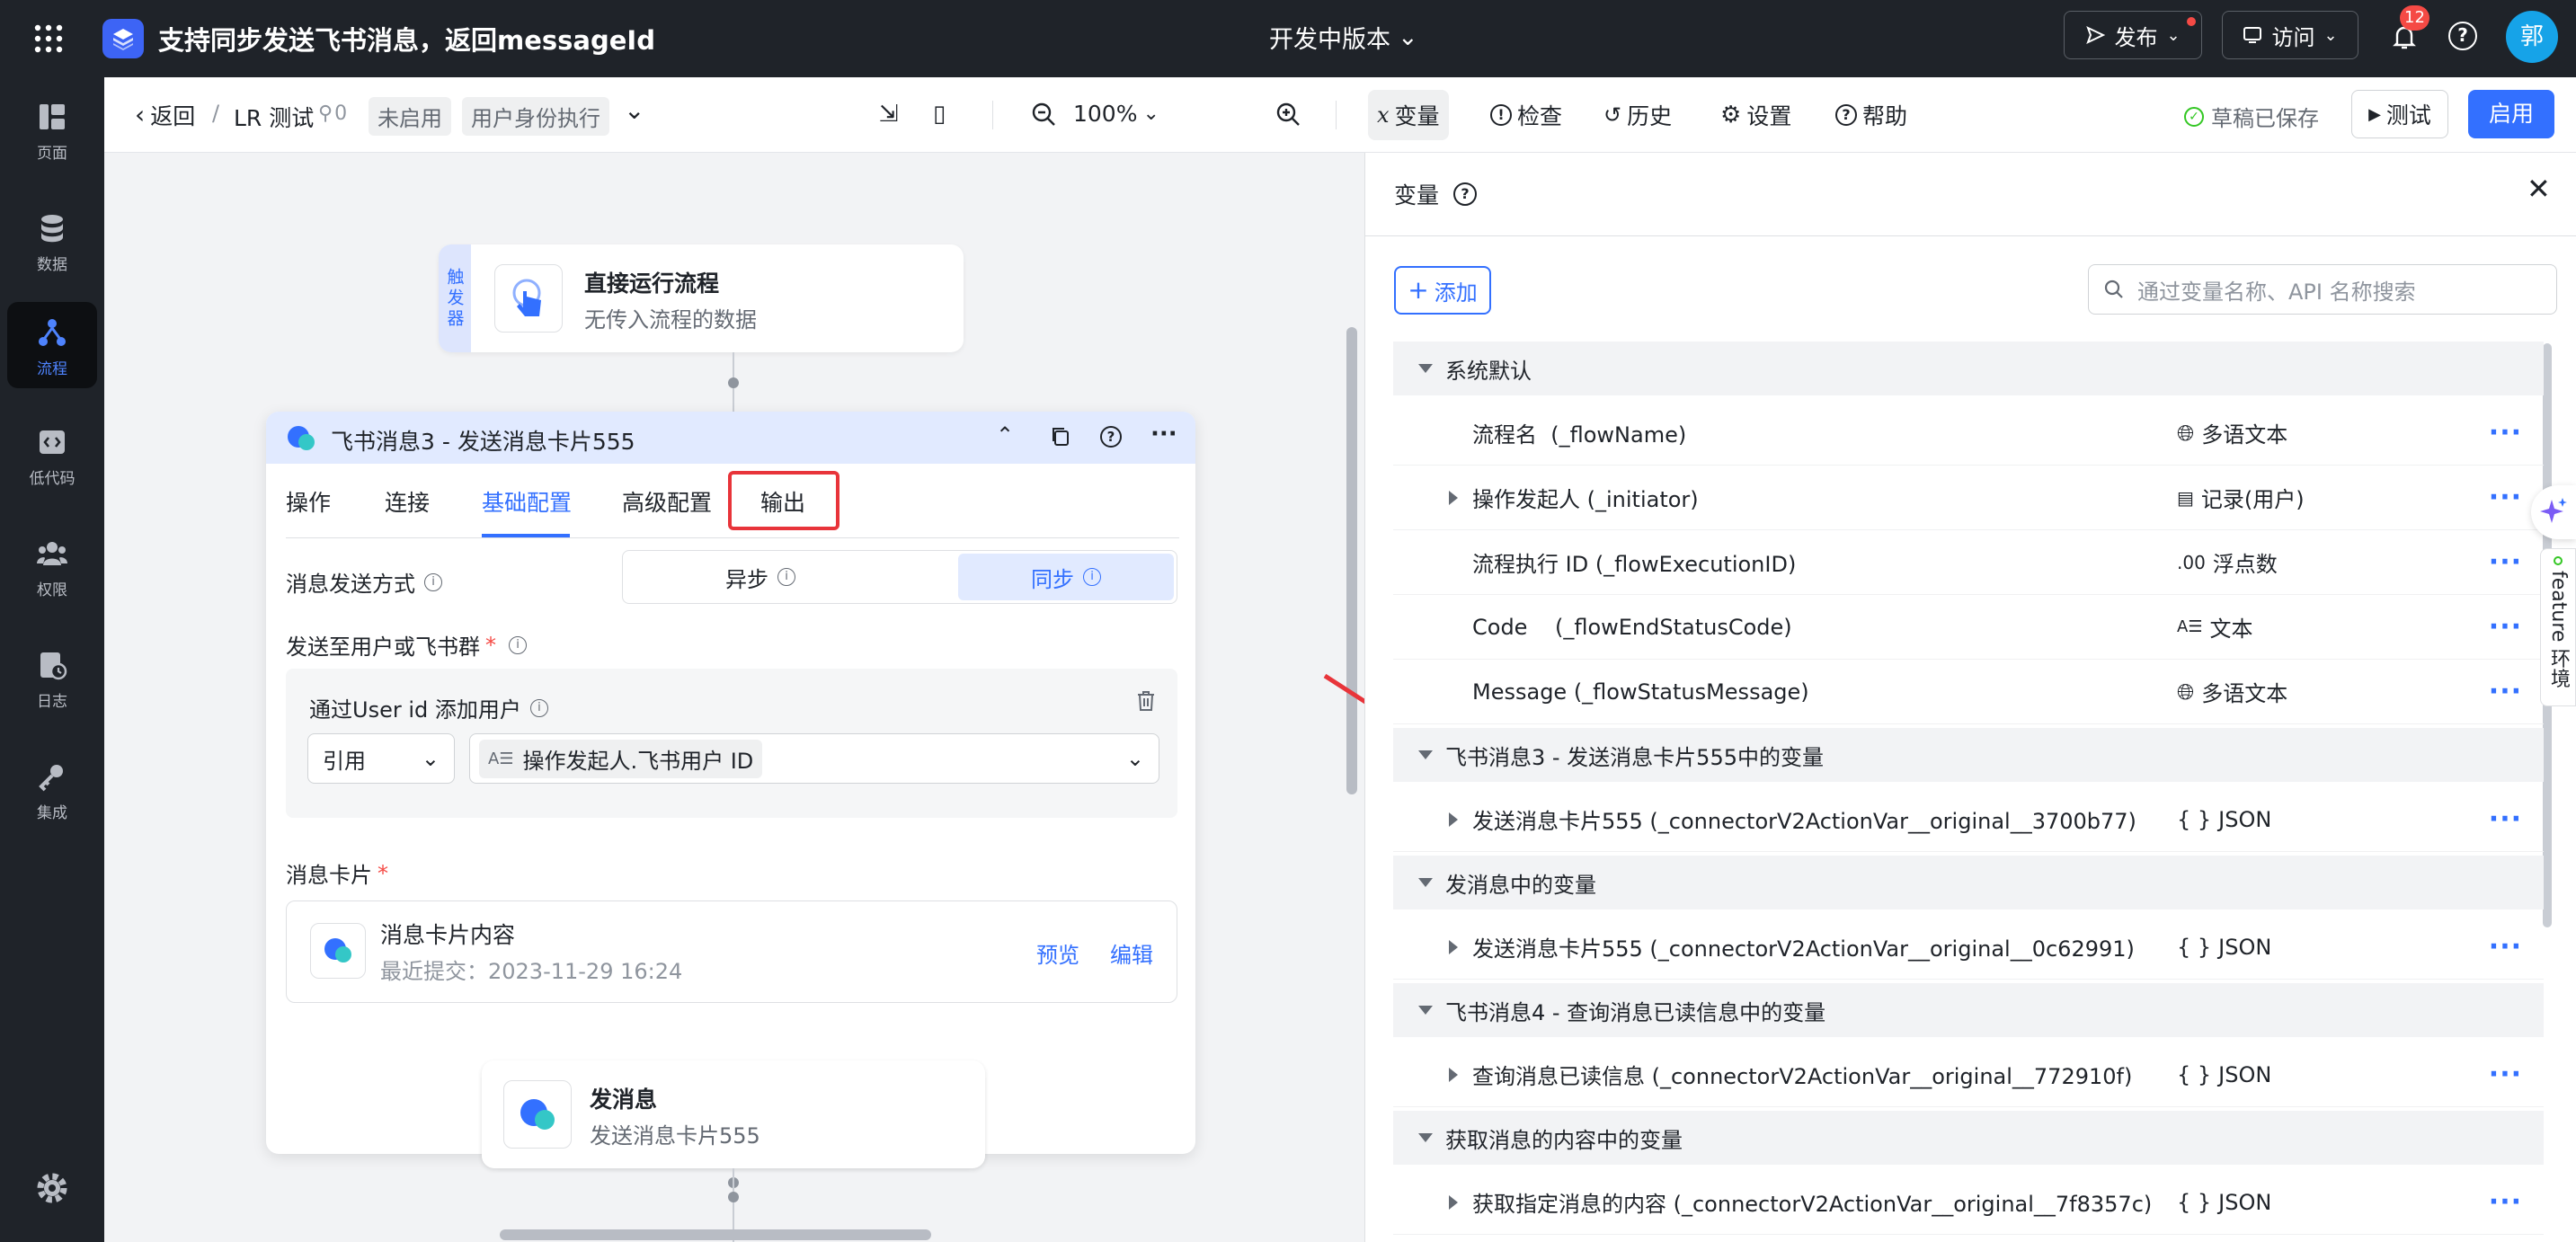  Describe the element at coordinates (1288, 115) in the screenshot. I see `zoom-in-icon` at that location.